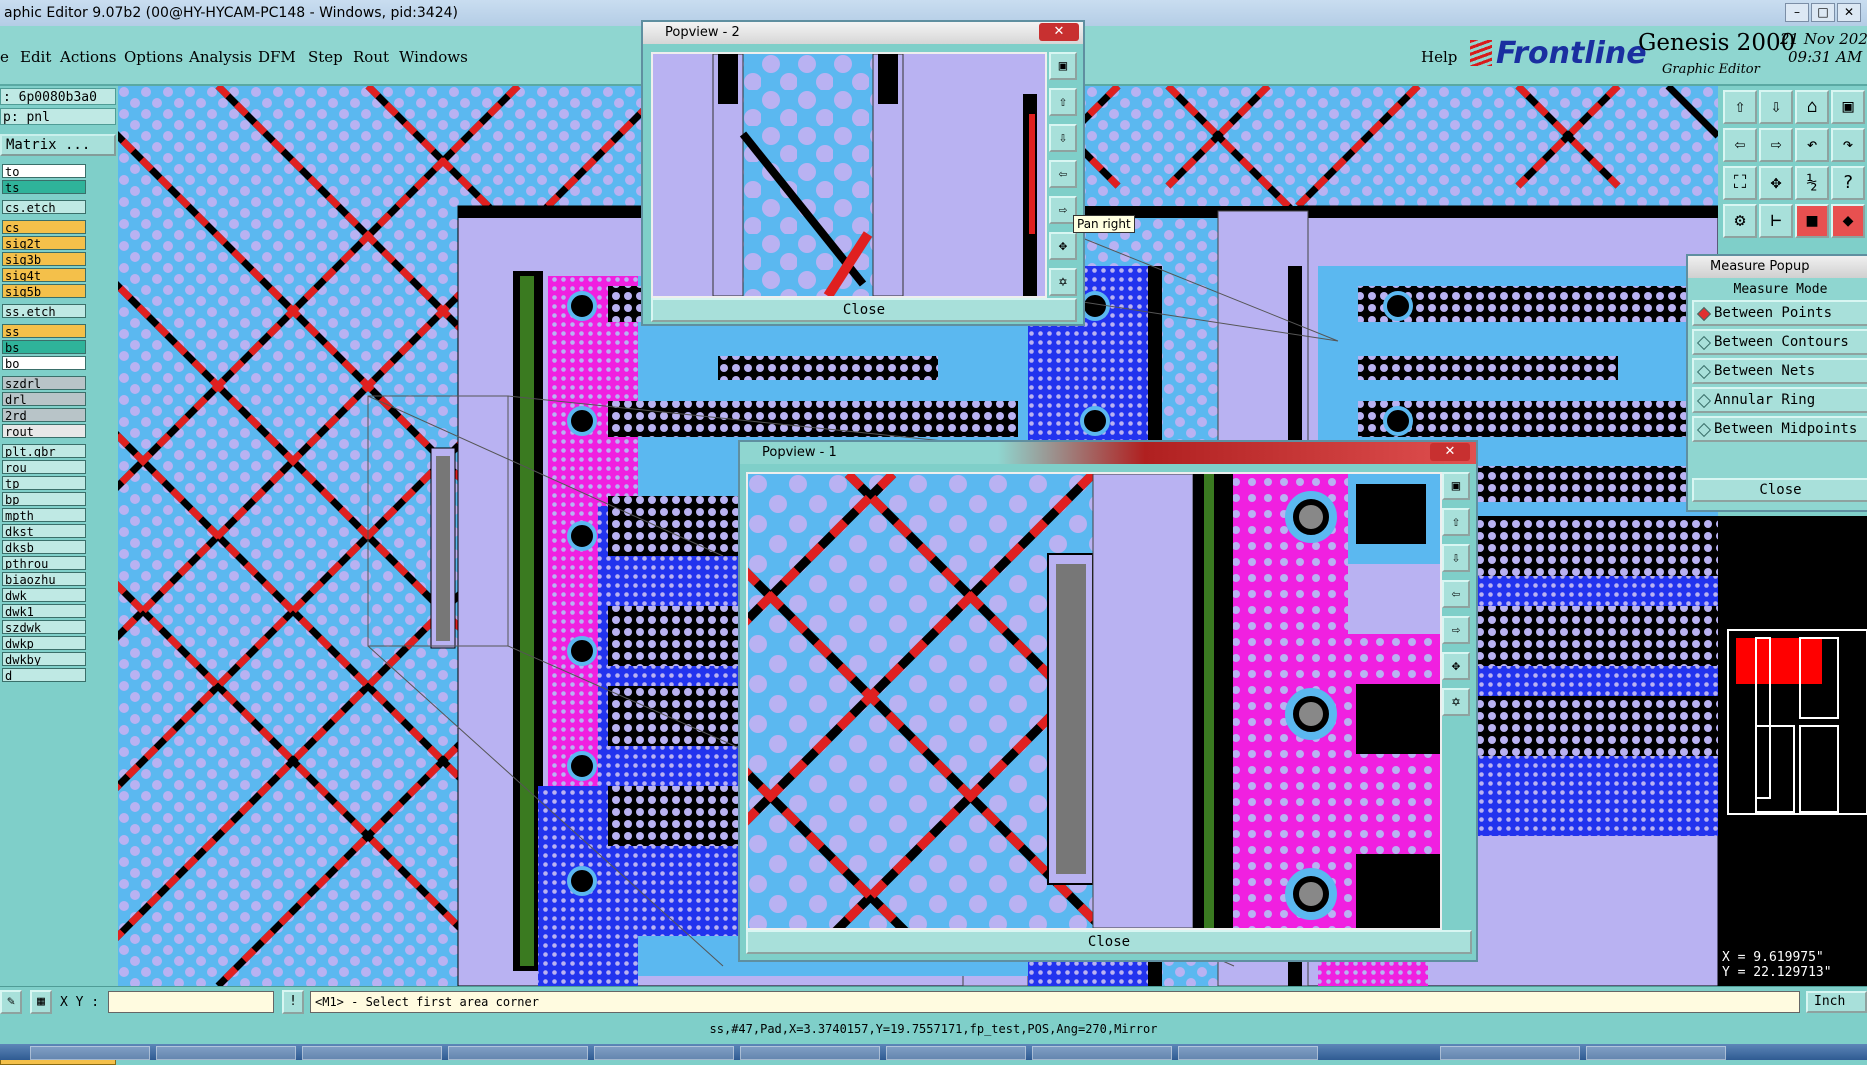  Describe the element at coordinates (44, 207) in the screenshot. I see `layer-item: cs.etch` at that location.